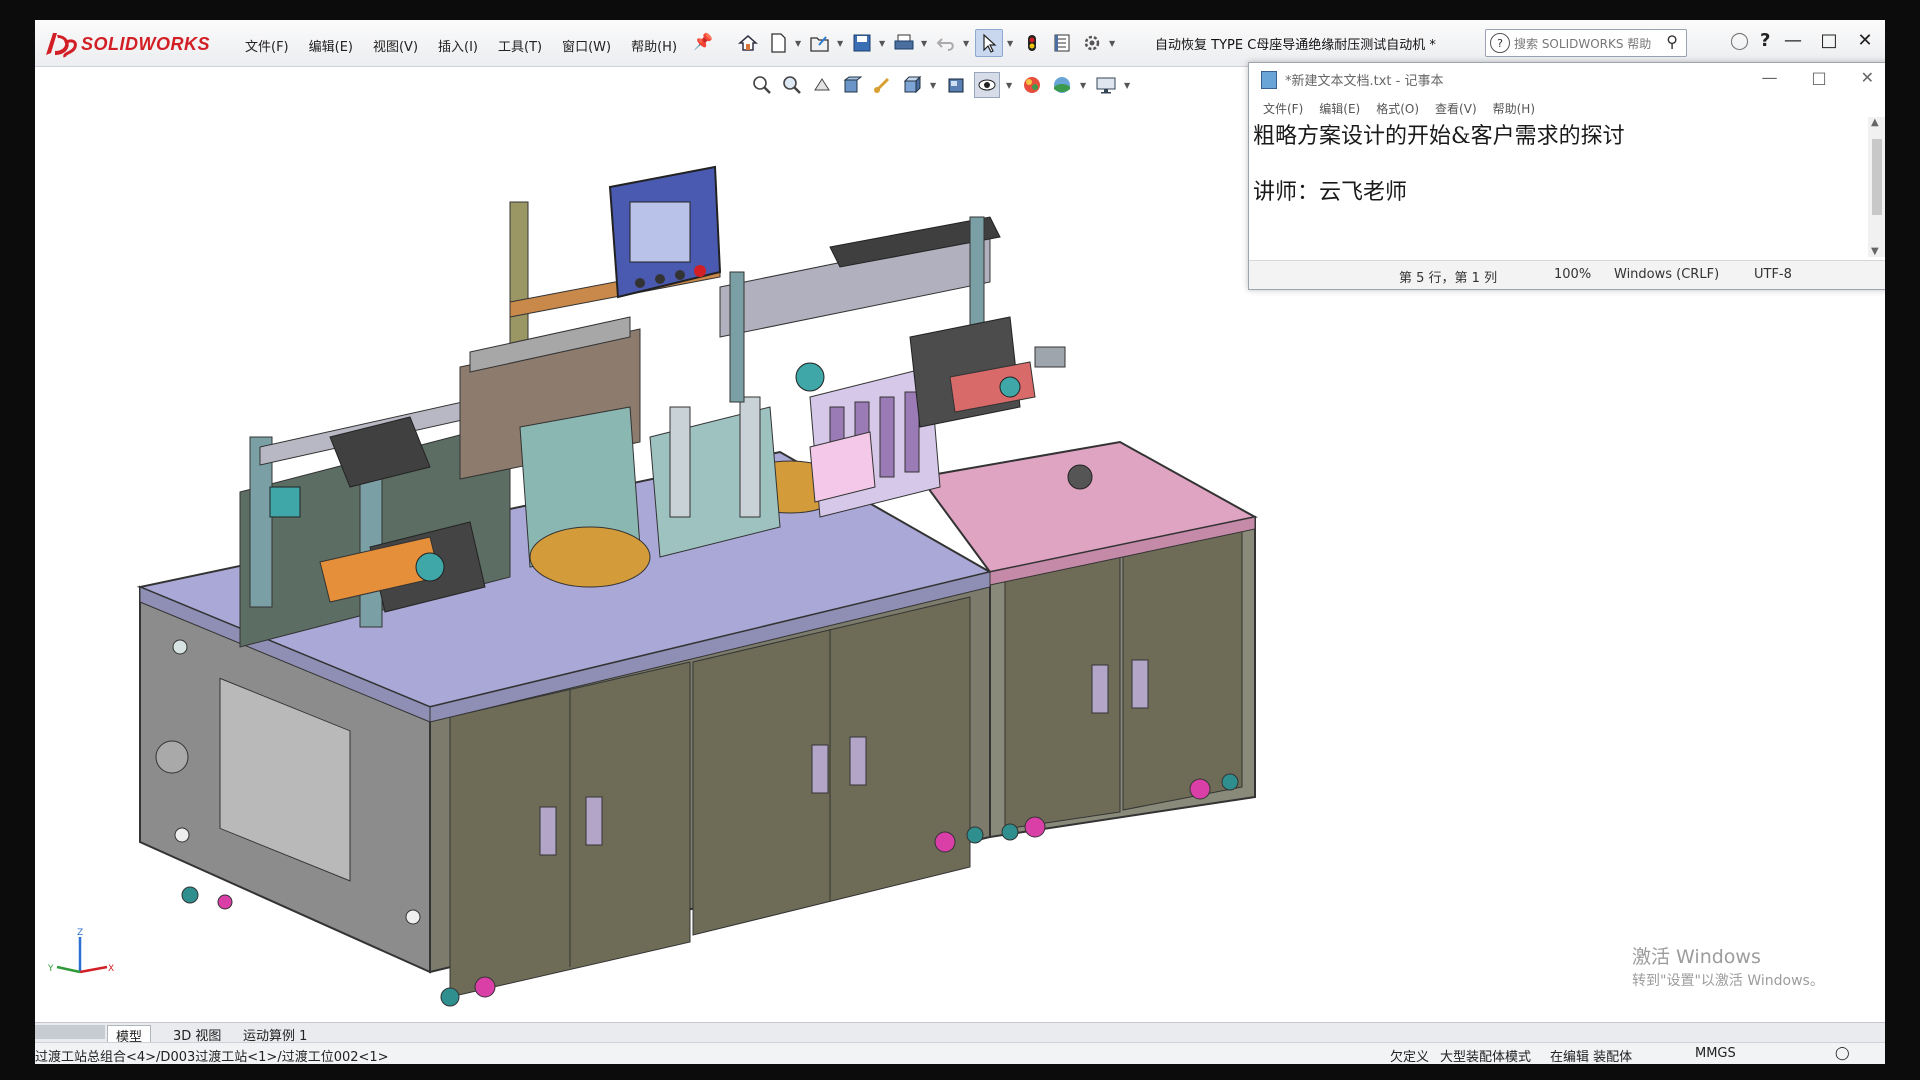  What do you see at coordinates (1456, 108) in the screenshot?
I see `notepad-menu-view: 查看(V)` at bounding box center [1456, 108].